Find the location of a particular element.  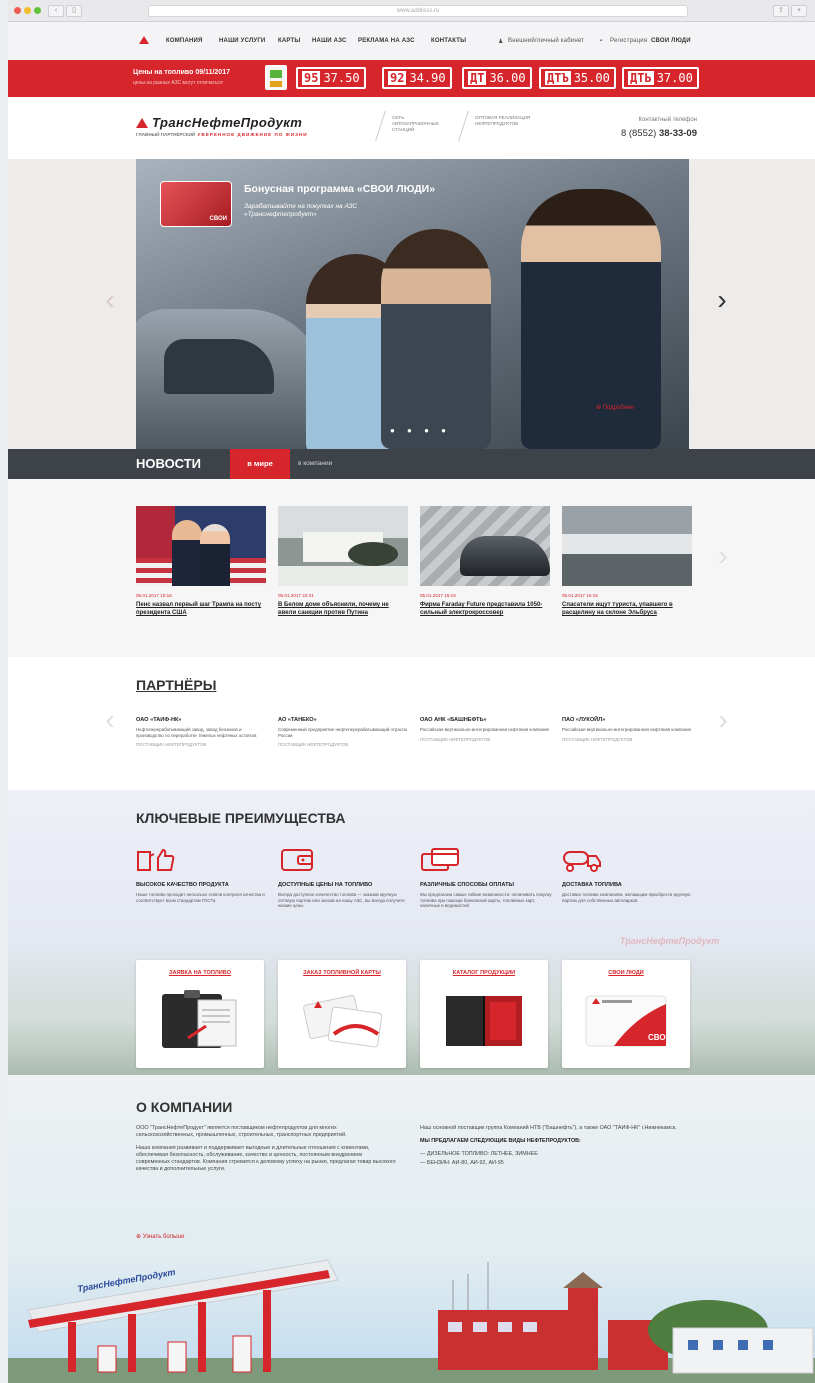

fuel-card-icon is located at coordinates (342, 1019).